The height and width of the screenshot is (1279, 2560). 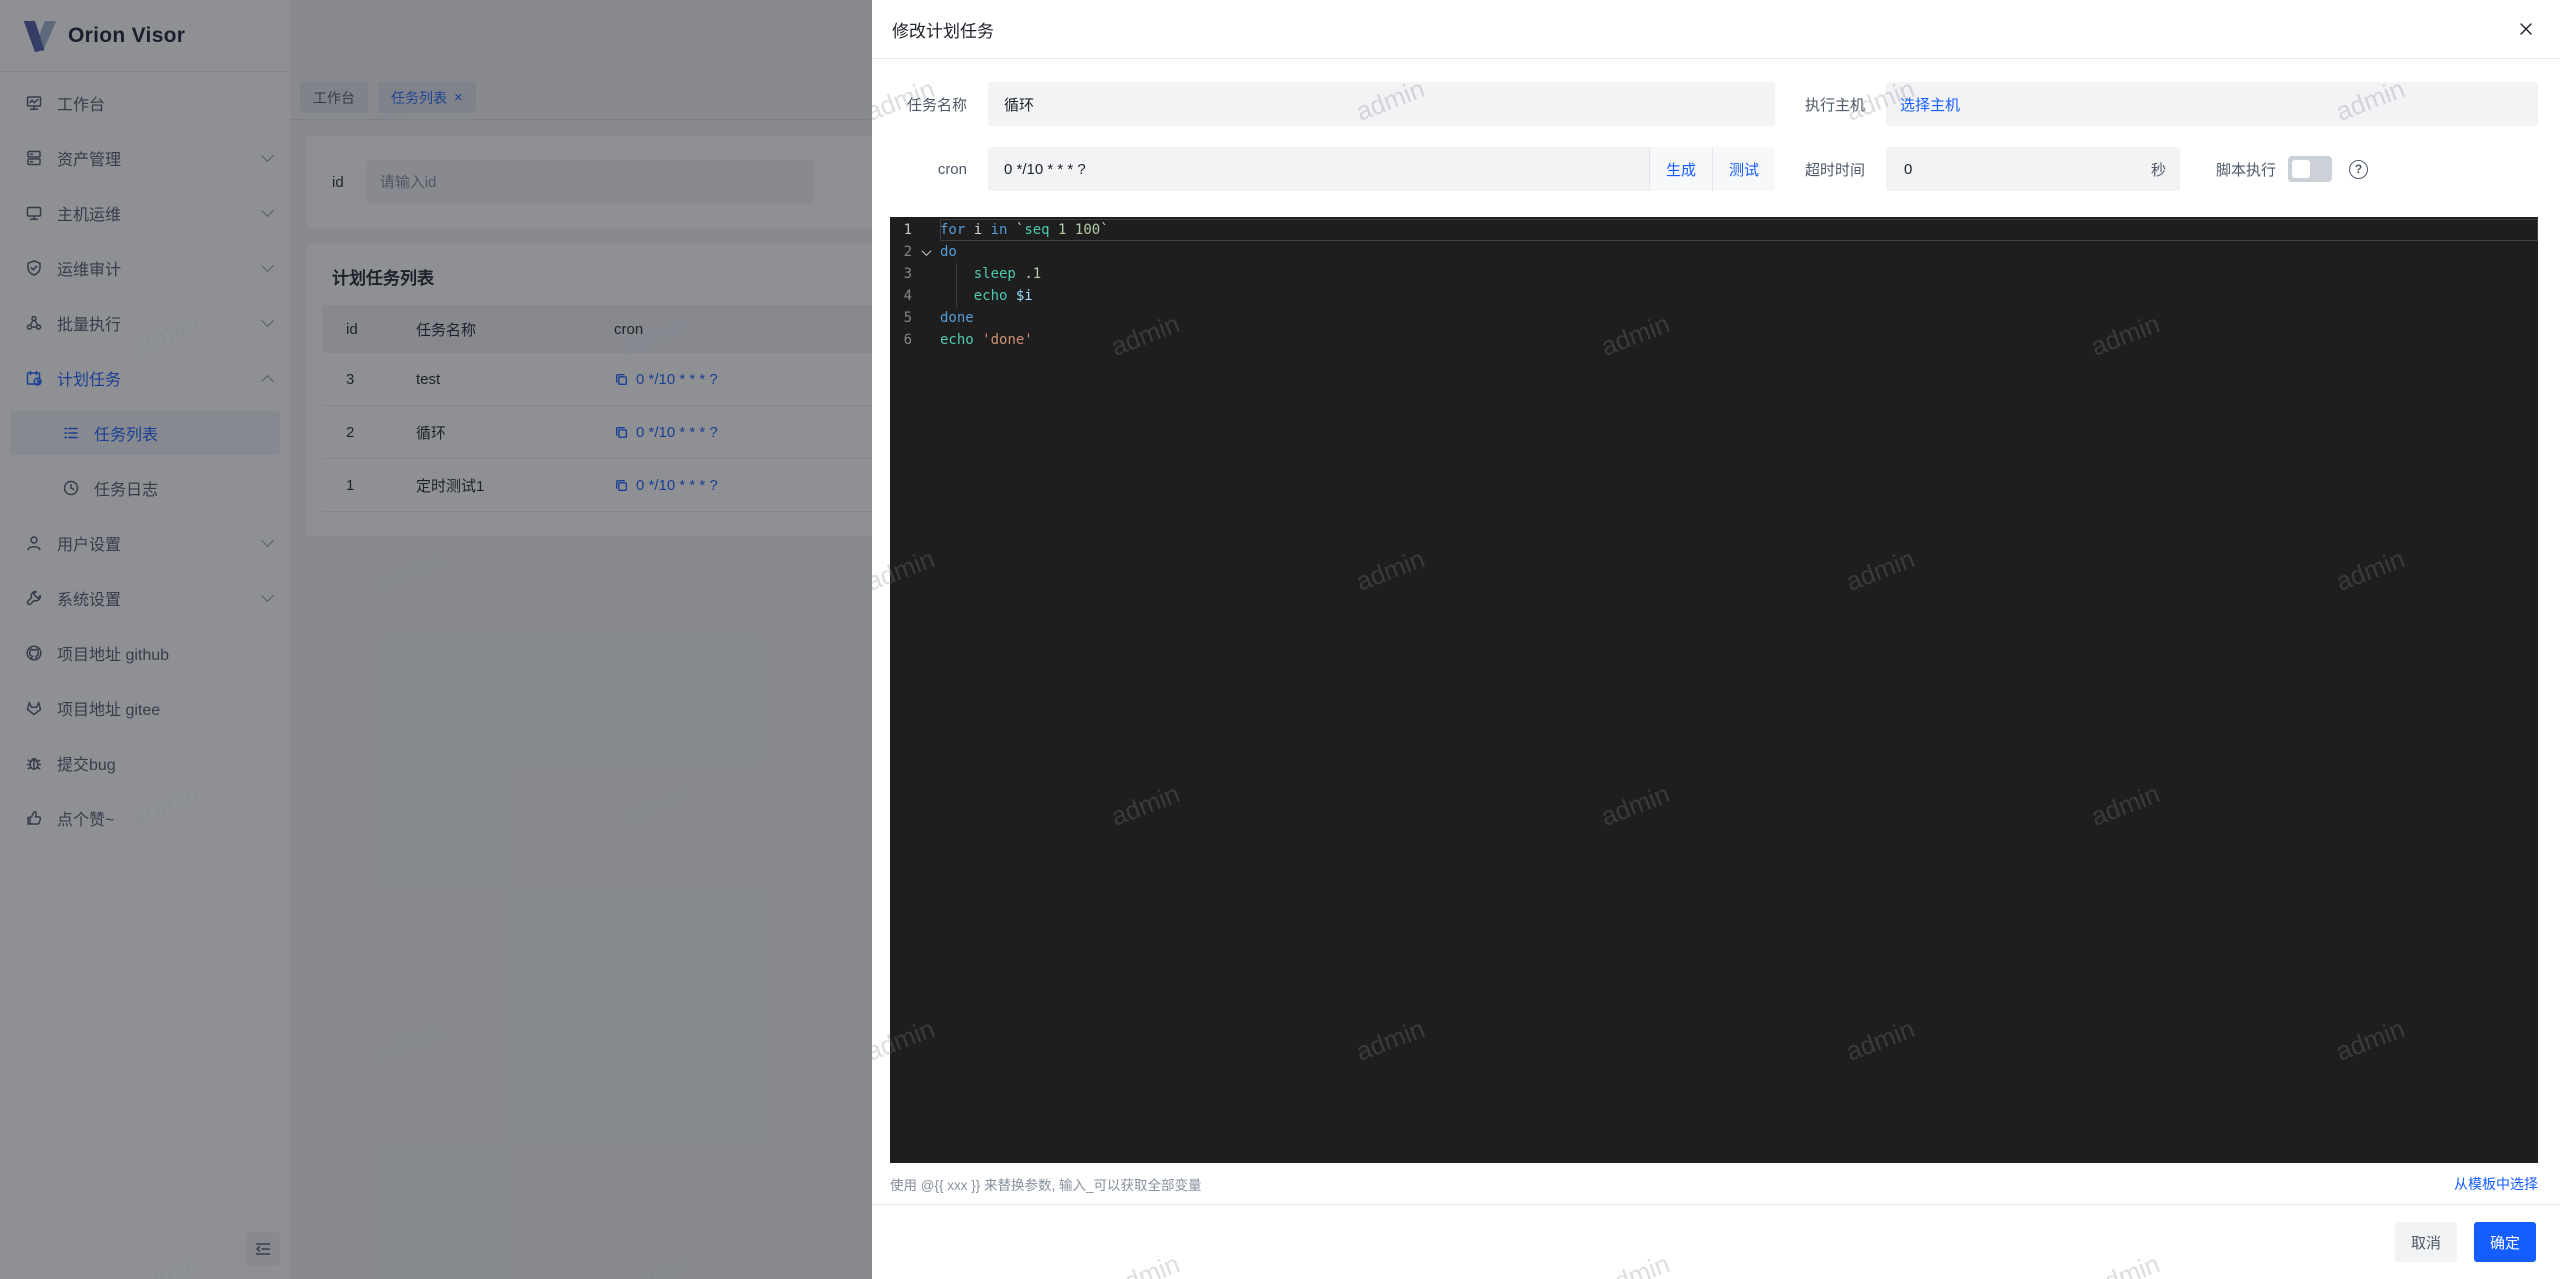 I want to click on cancel-button: 取消, so click(x=2425, y=1242).